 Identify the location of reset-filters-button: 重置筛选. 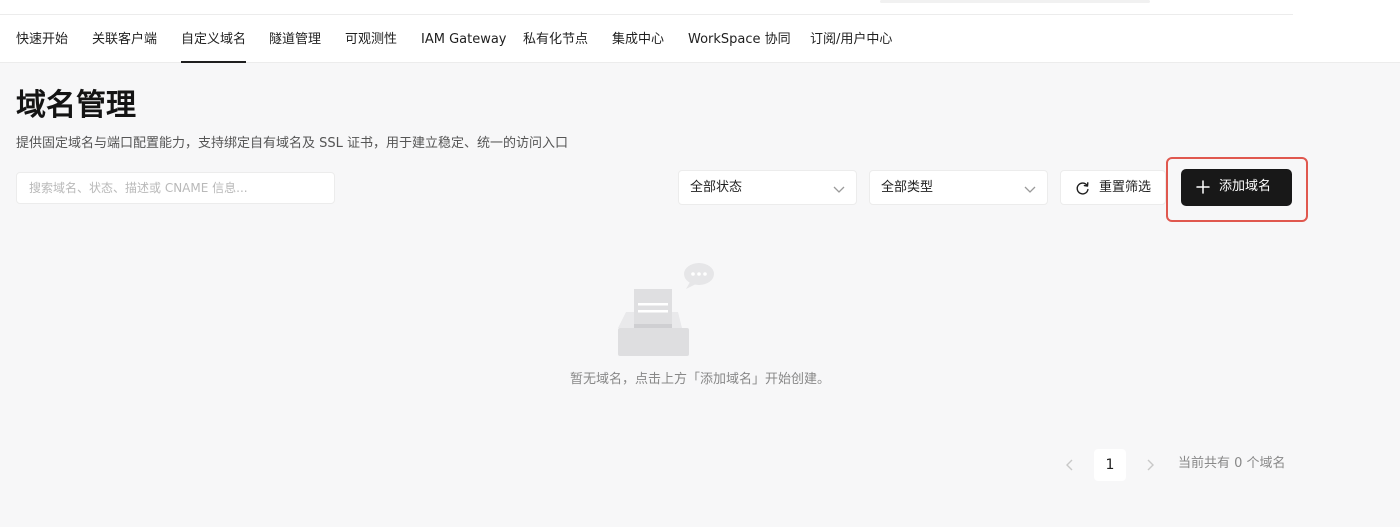
(1113, 187).